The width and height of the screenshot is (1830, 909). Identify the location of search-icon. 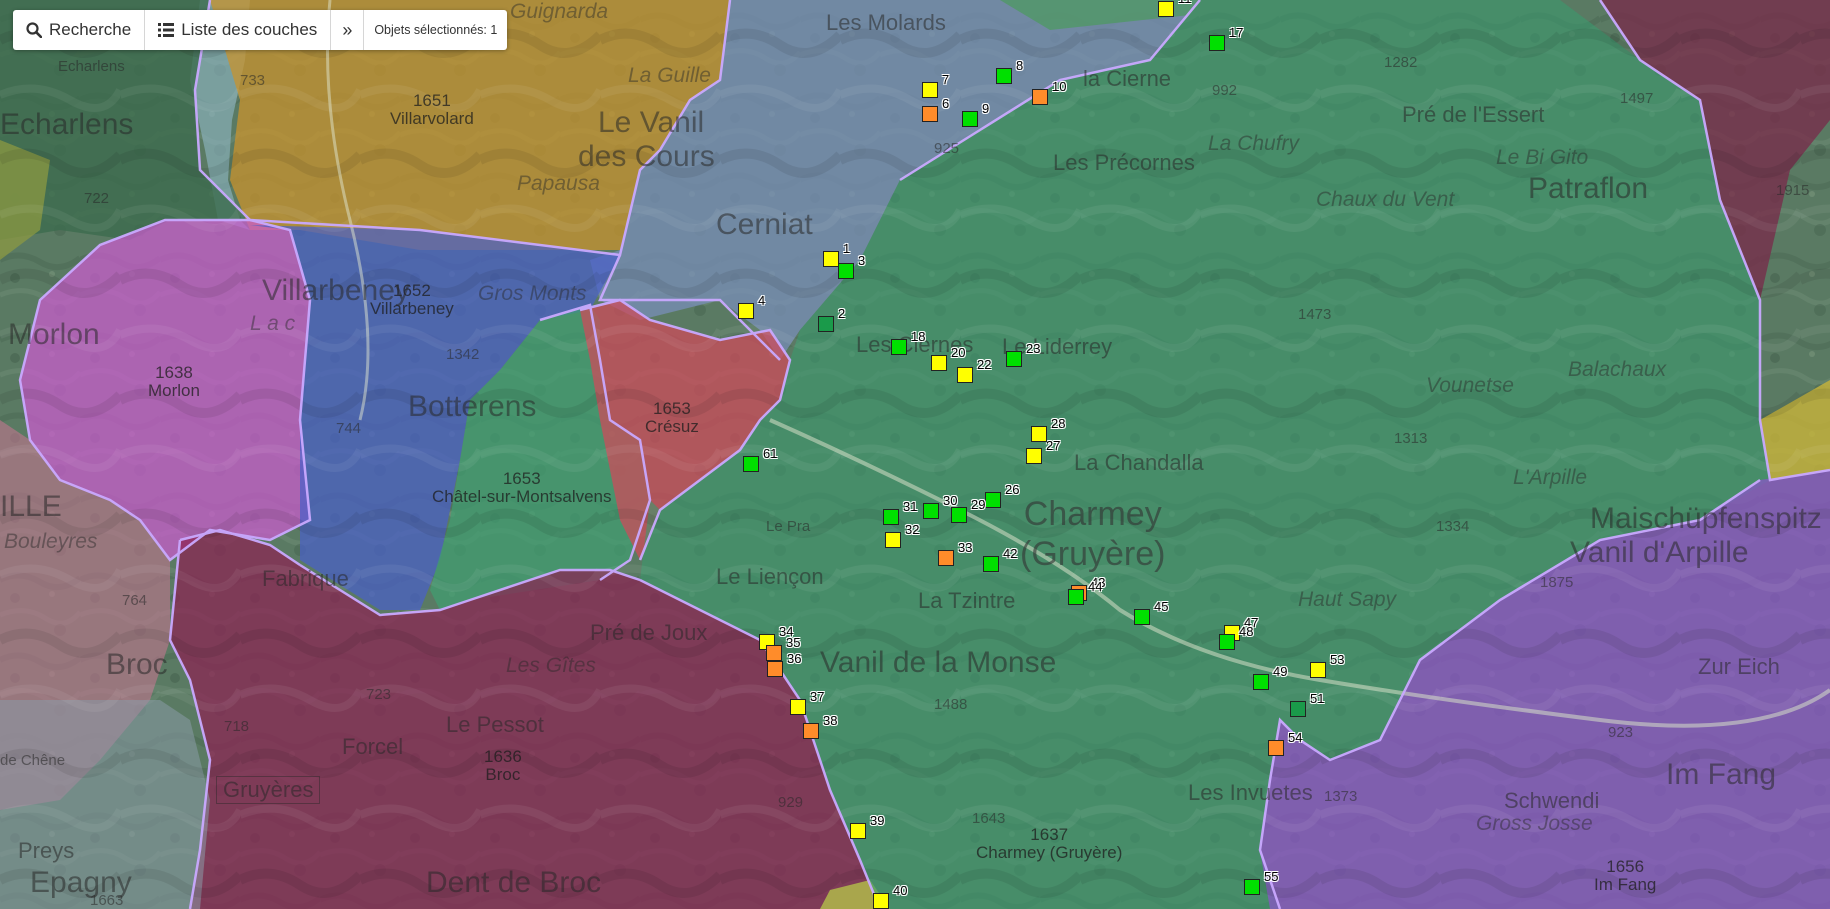
(34, 30).